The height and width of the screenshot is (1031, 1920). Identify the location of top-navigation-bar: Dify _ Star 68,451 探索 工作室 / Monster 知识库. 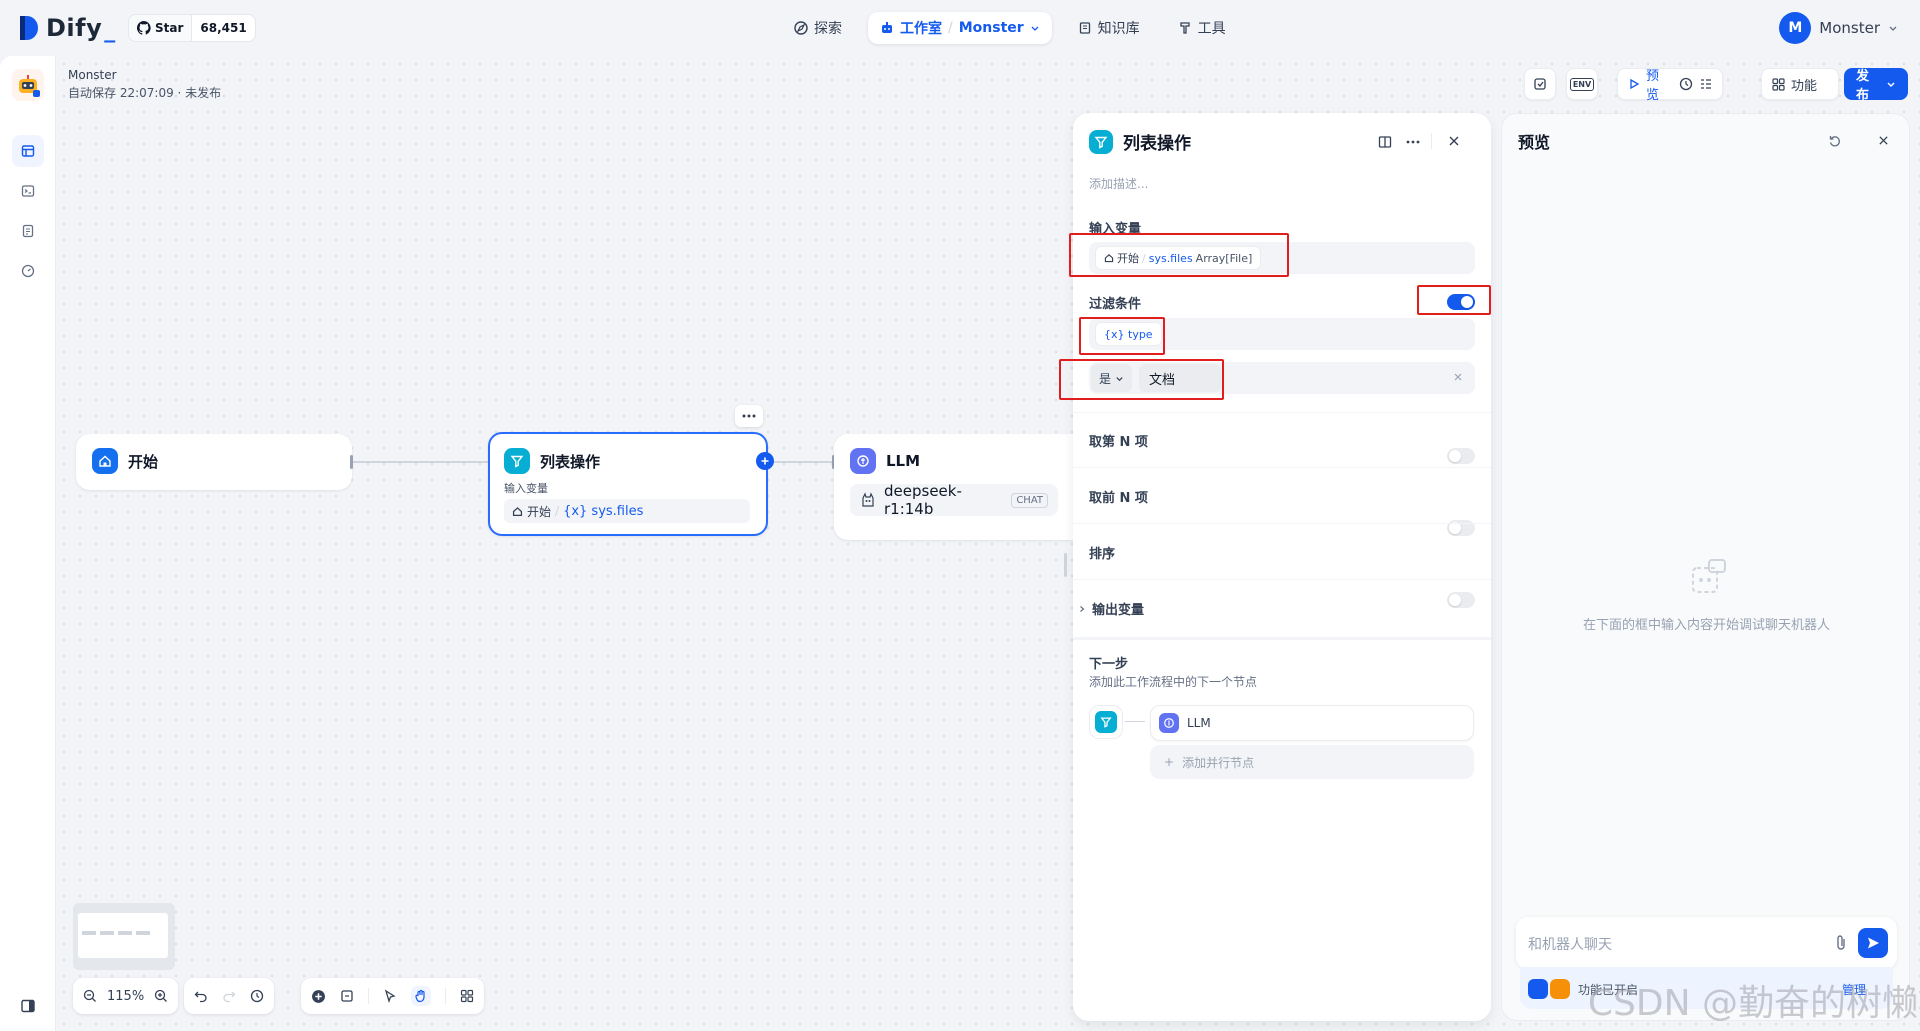
(960, 28).